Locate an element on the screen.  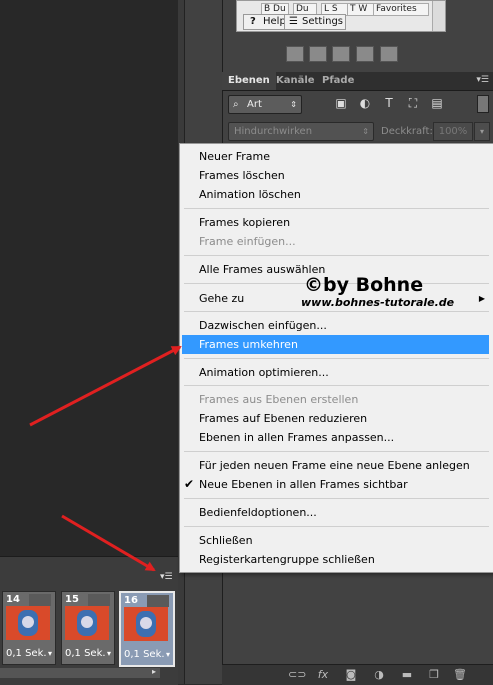
arrow-to-frames-umkehren is located at coordinates (105, 386).